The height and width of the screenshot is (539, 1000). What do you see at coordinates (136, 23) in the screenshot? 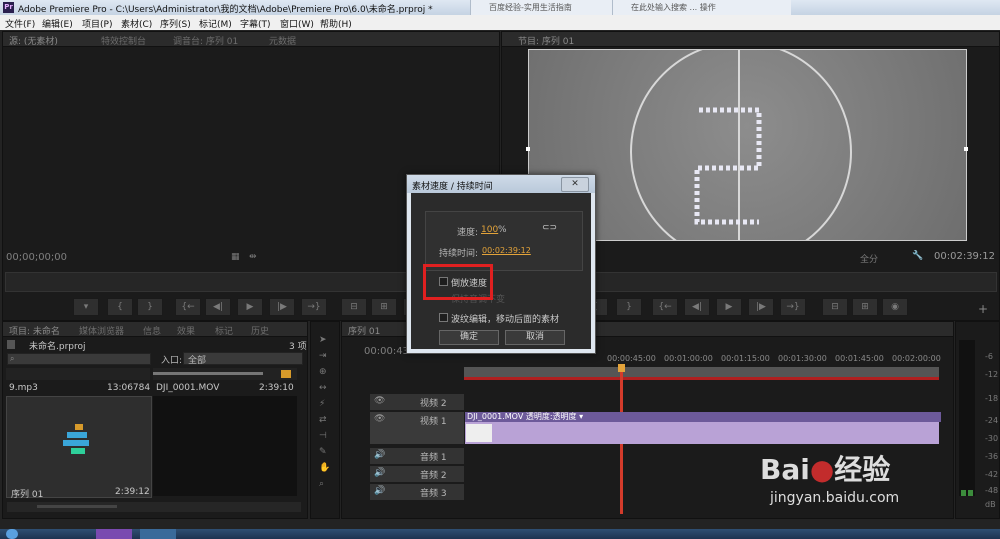
I see `menu-clip: 素材(C)` at bounding box center [136, 23].